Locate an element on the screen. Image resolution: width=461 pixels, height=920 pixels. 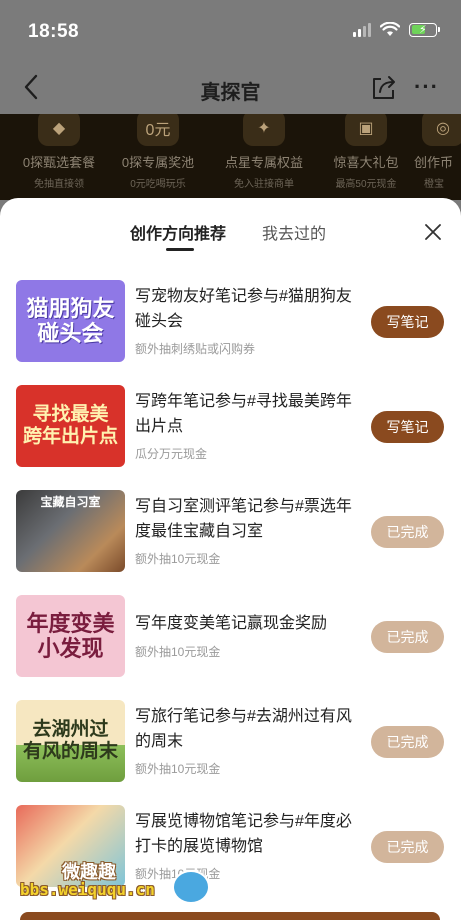
task-thumbnail: 年度变美 小发现 is located at coordinates (70, 636).